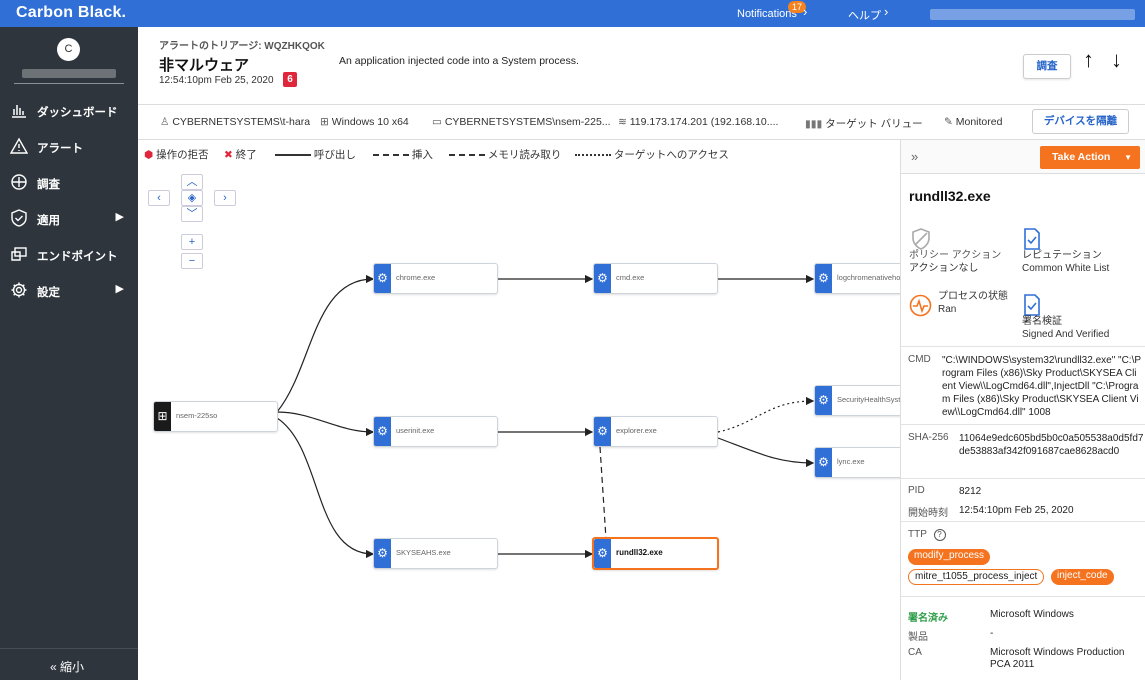 Image resolution: width=1145 pixels, height=680 pixels. What do you see at coordinates (325, 343) in the screenshot?
I see `edge-root-chrome` at bounding box center [325, 343].